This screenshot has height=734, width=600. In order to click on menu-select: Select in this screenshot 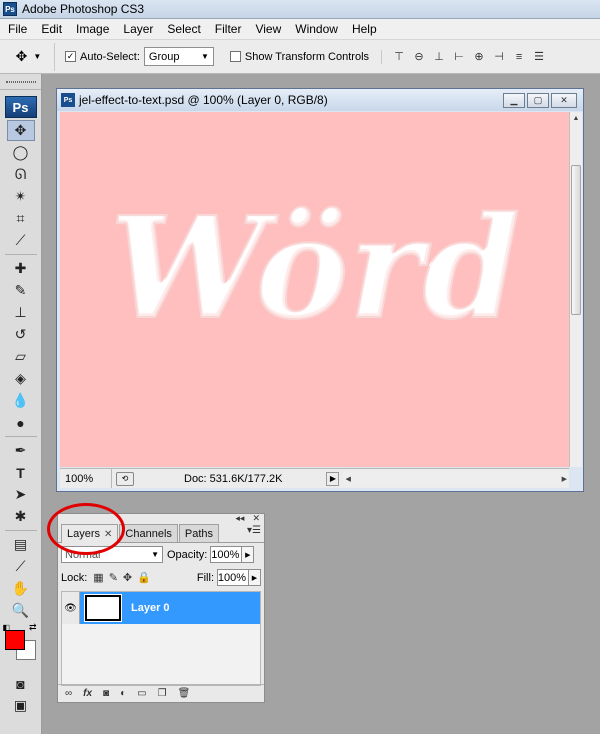, I will do `click(183, 29)`.